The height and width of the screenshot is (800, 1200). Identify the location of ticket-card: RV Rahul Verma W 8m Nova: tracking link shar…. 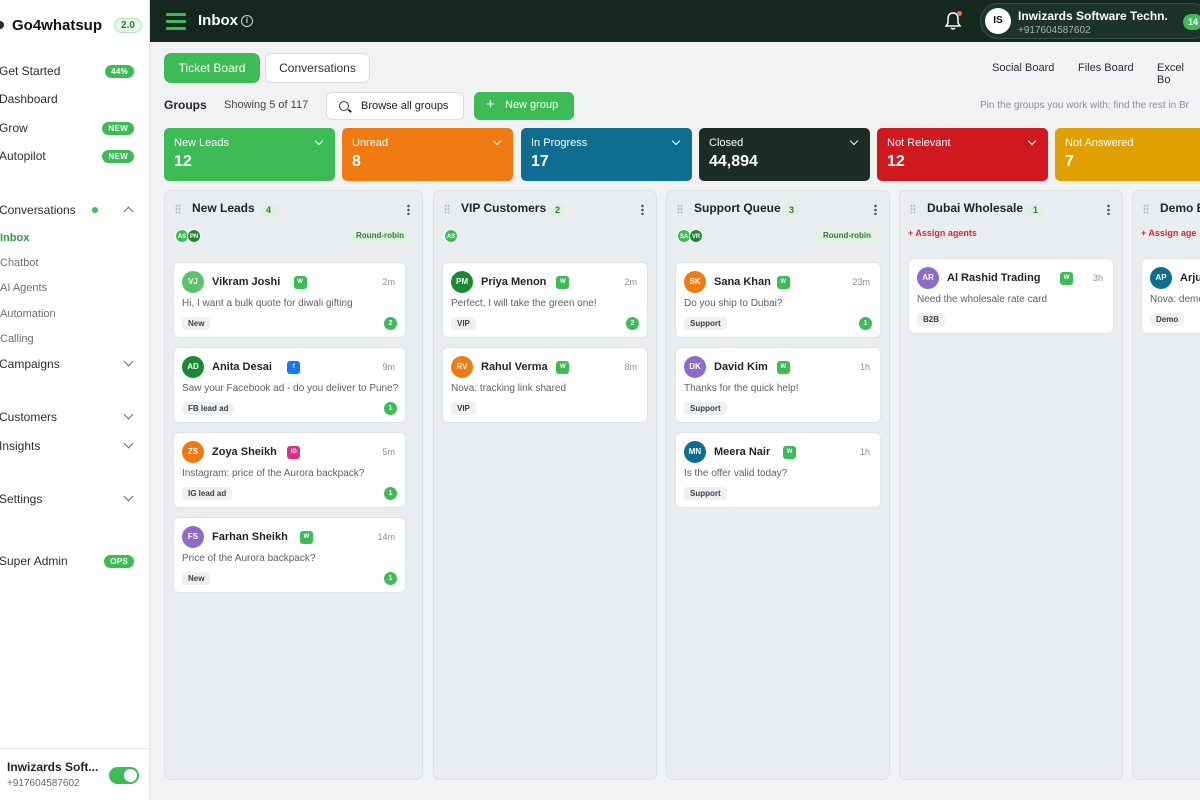
(545, 385).